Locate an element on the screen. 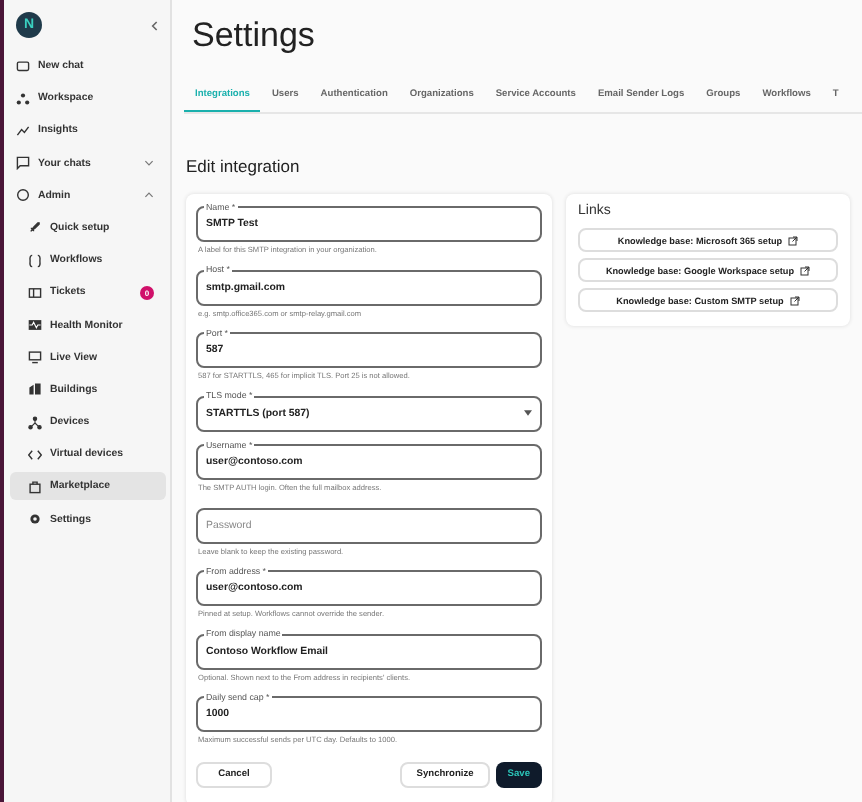  monitor-icon is located at coordinates (35, 357).